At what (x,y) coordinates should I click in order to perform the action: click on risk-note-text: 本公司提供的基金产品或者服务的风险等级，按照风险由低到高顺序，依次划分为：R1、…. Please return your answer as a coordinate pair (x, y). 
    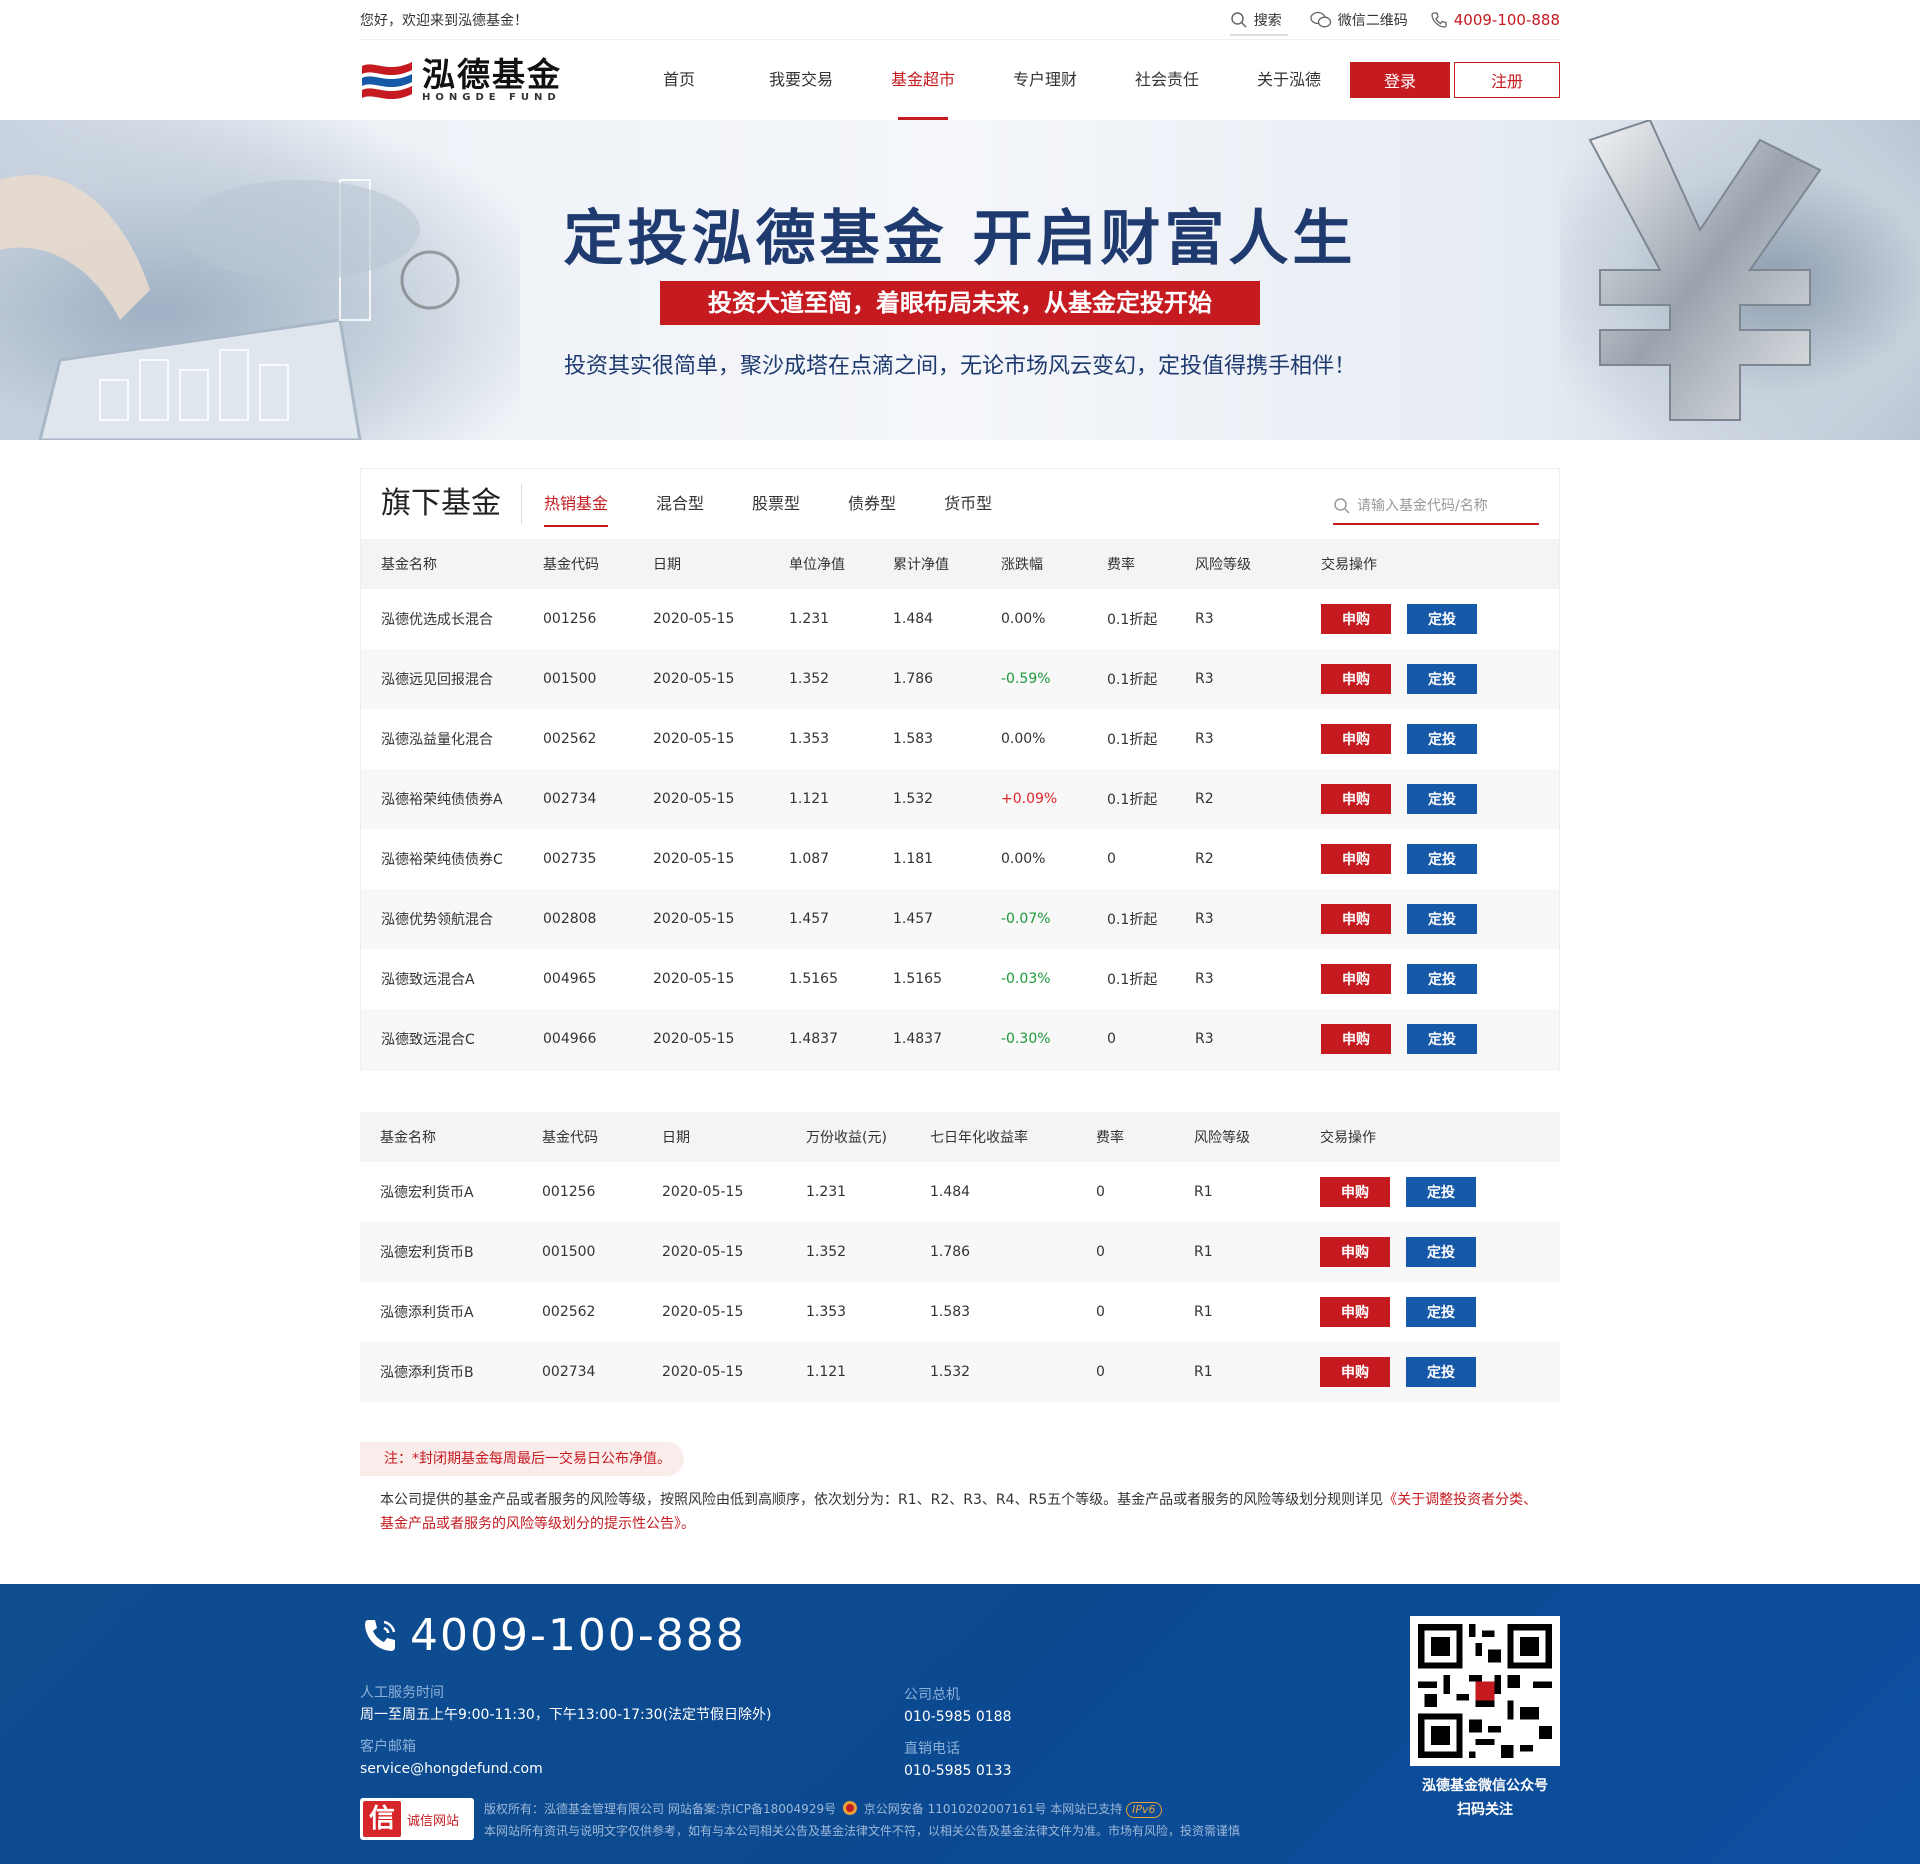
    Looking at the image, I should click on (882, 1500).